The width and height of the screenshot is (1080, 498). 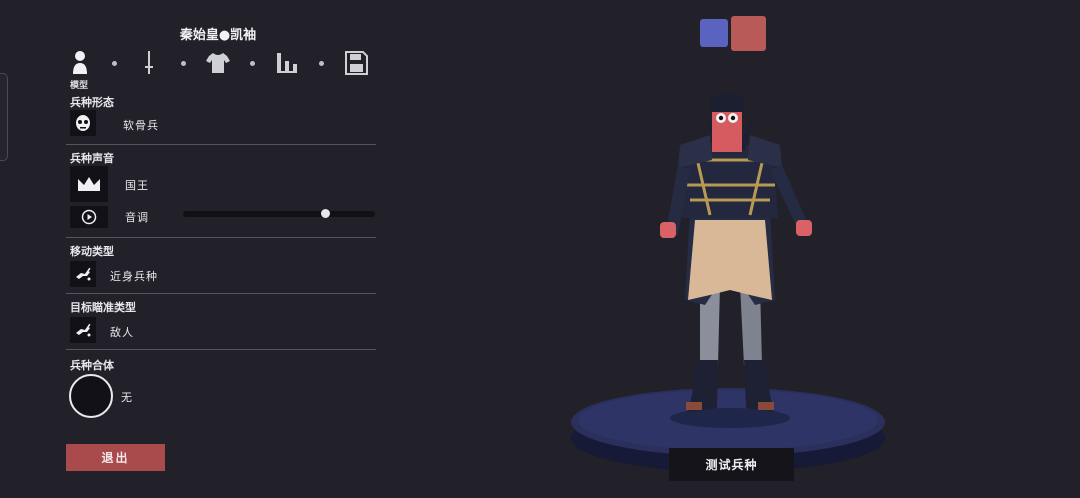 I want to click on play-icon, so click(x=89, y=217).